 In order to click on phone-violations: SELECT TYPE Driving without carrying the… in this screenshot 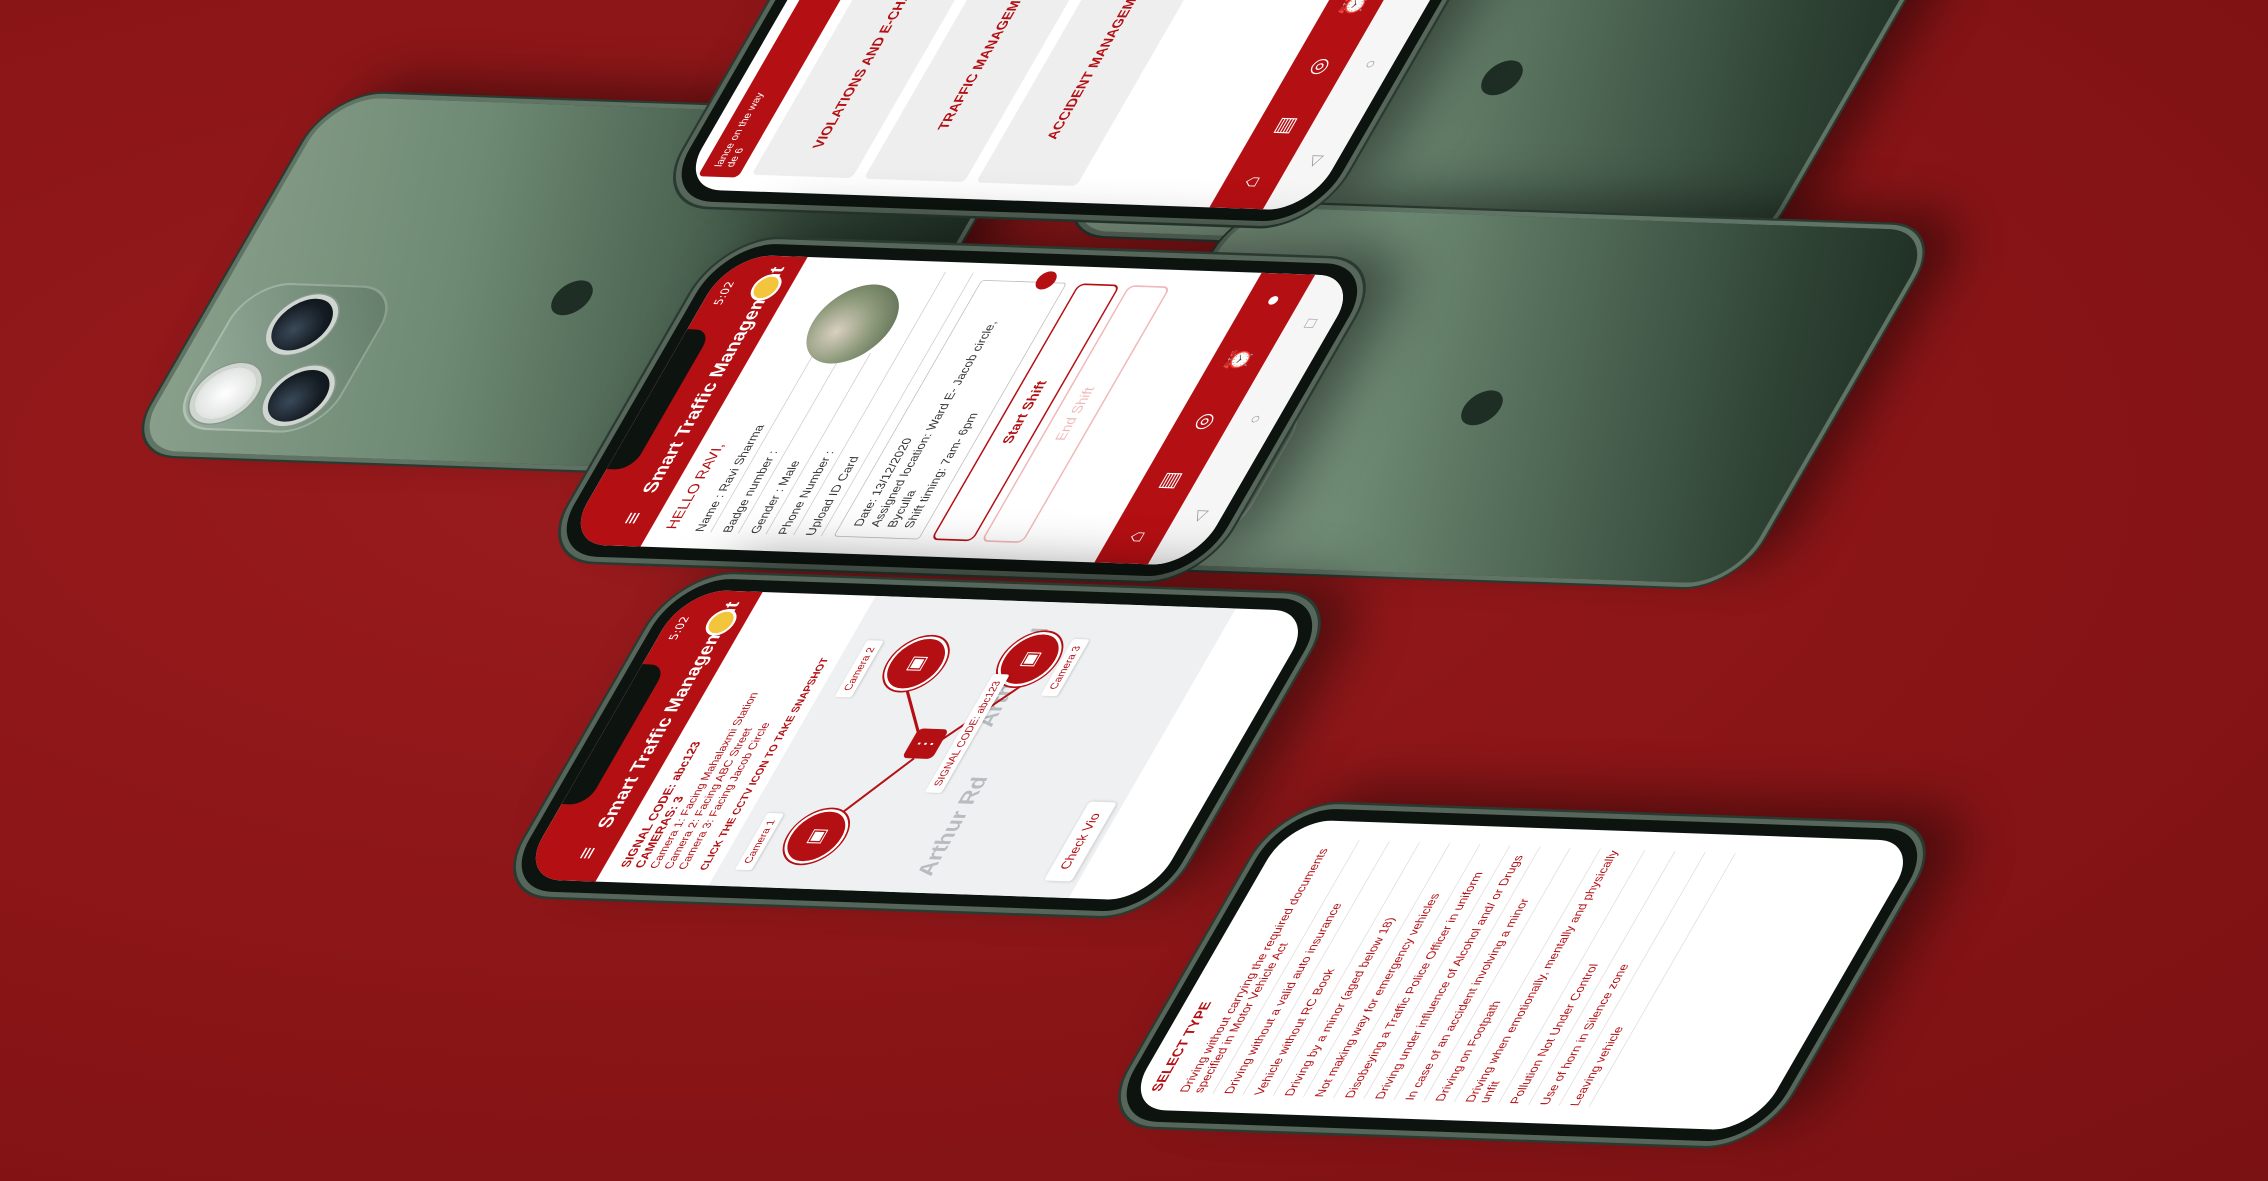, I will do `click(1522, 975)`.